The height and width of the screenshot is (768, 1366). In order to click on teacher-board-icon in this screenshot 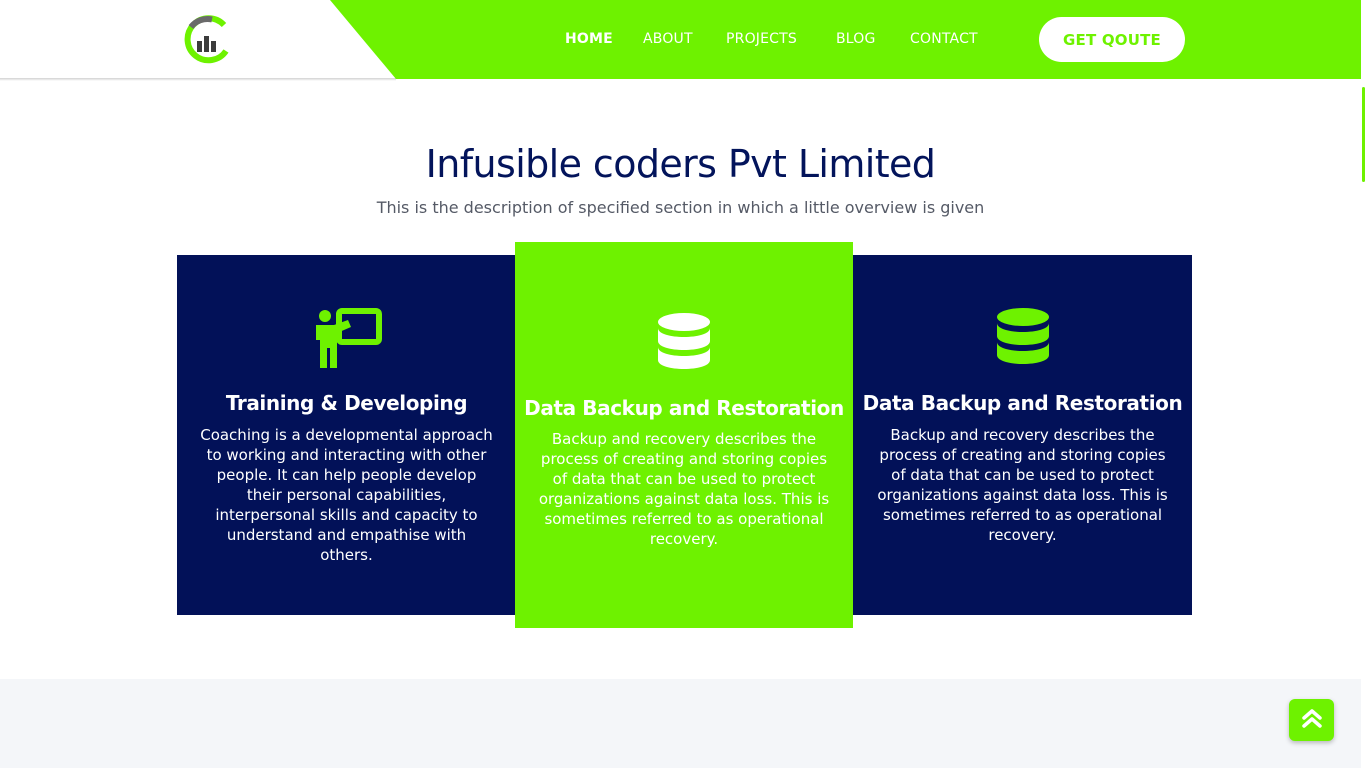, I will do `click(347, 340)`.